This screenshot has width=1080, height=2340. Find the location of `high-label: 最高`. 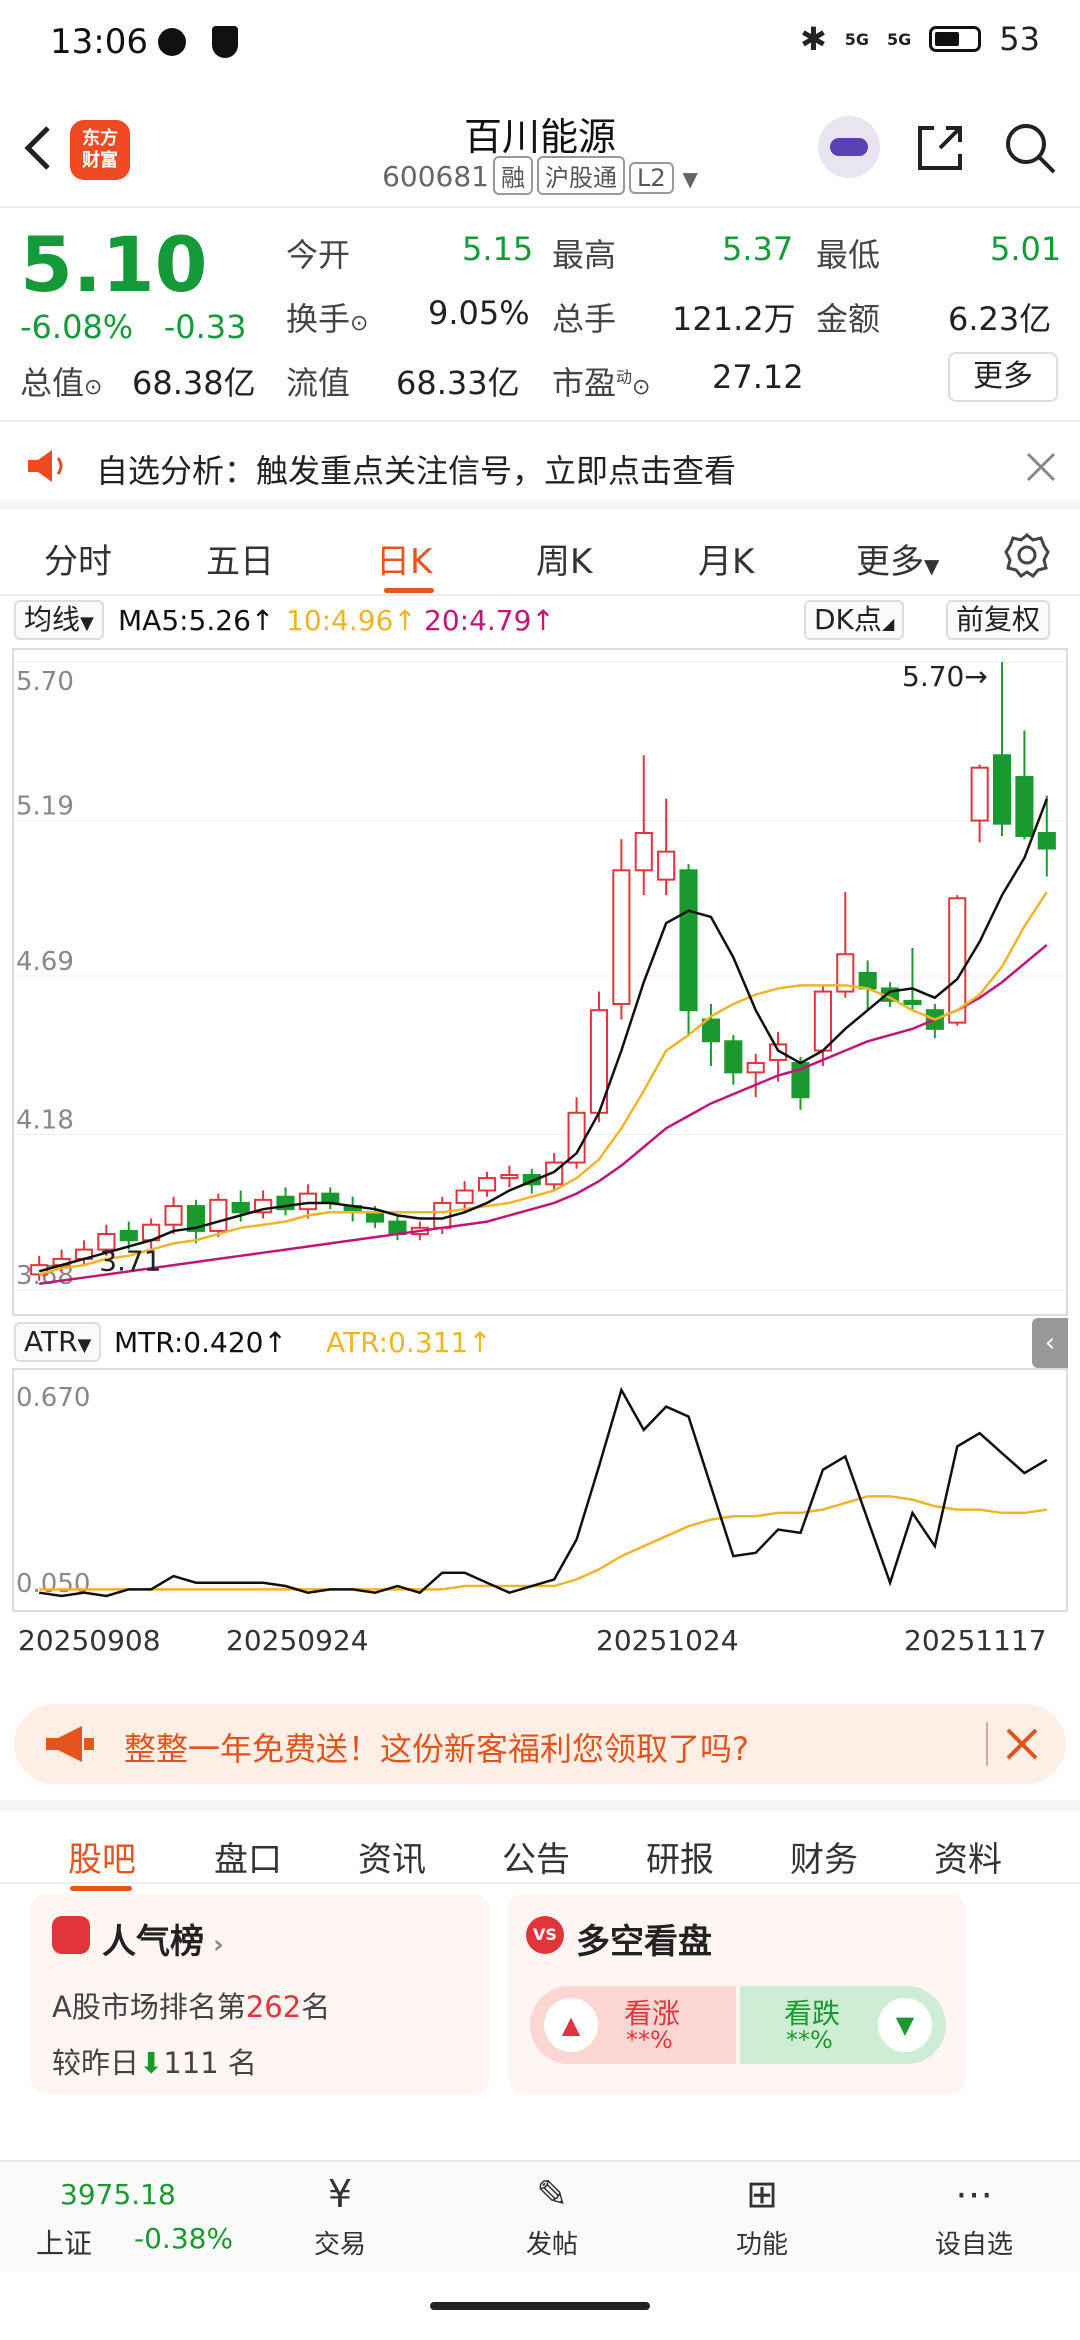

high-label: 最高 is located at coordinates (584, 255).